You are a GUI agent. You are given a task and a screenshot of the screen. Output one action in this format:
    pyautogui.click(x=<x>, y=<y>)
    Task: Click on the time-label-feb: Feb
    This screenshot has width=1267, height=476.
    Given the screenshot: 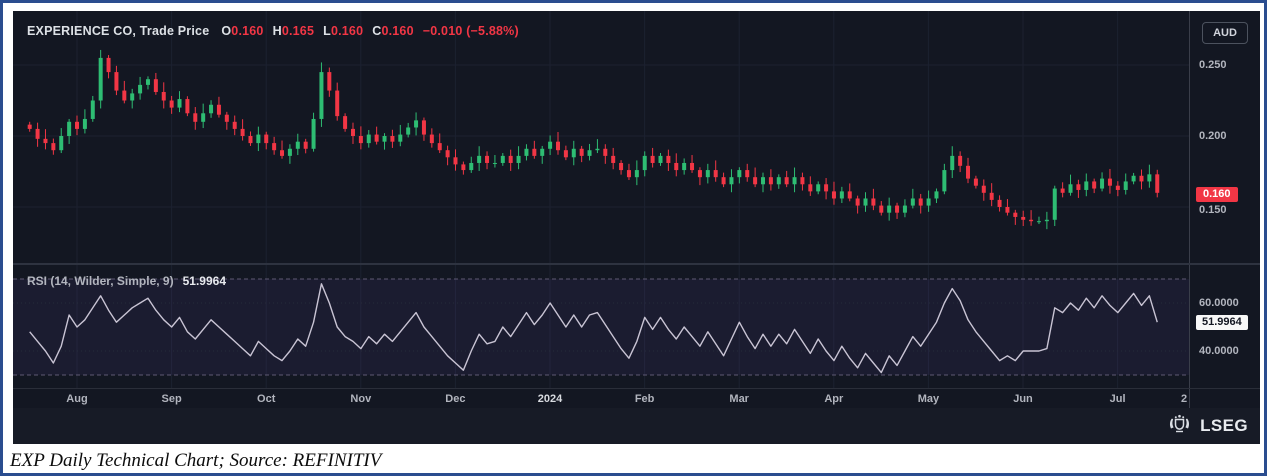 What is the action you would take?
    pyautogui.click(x=644, y=399)
    